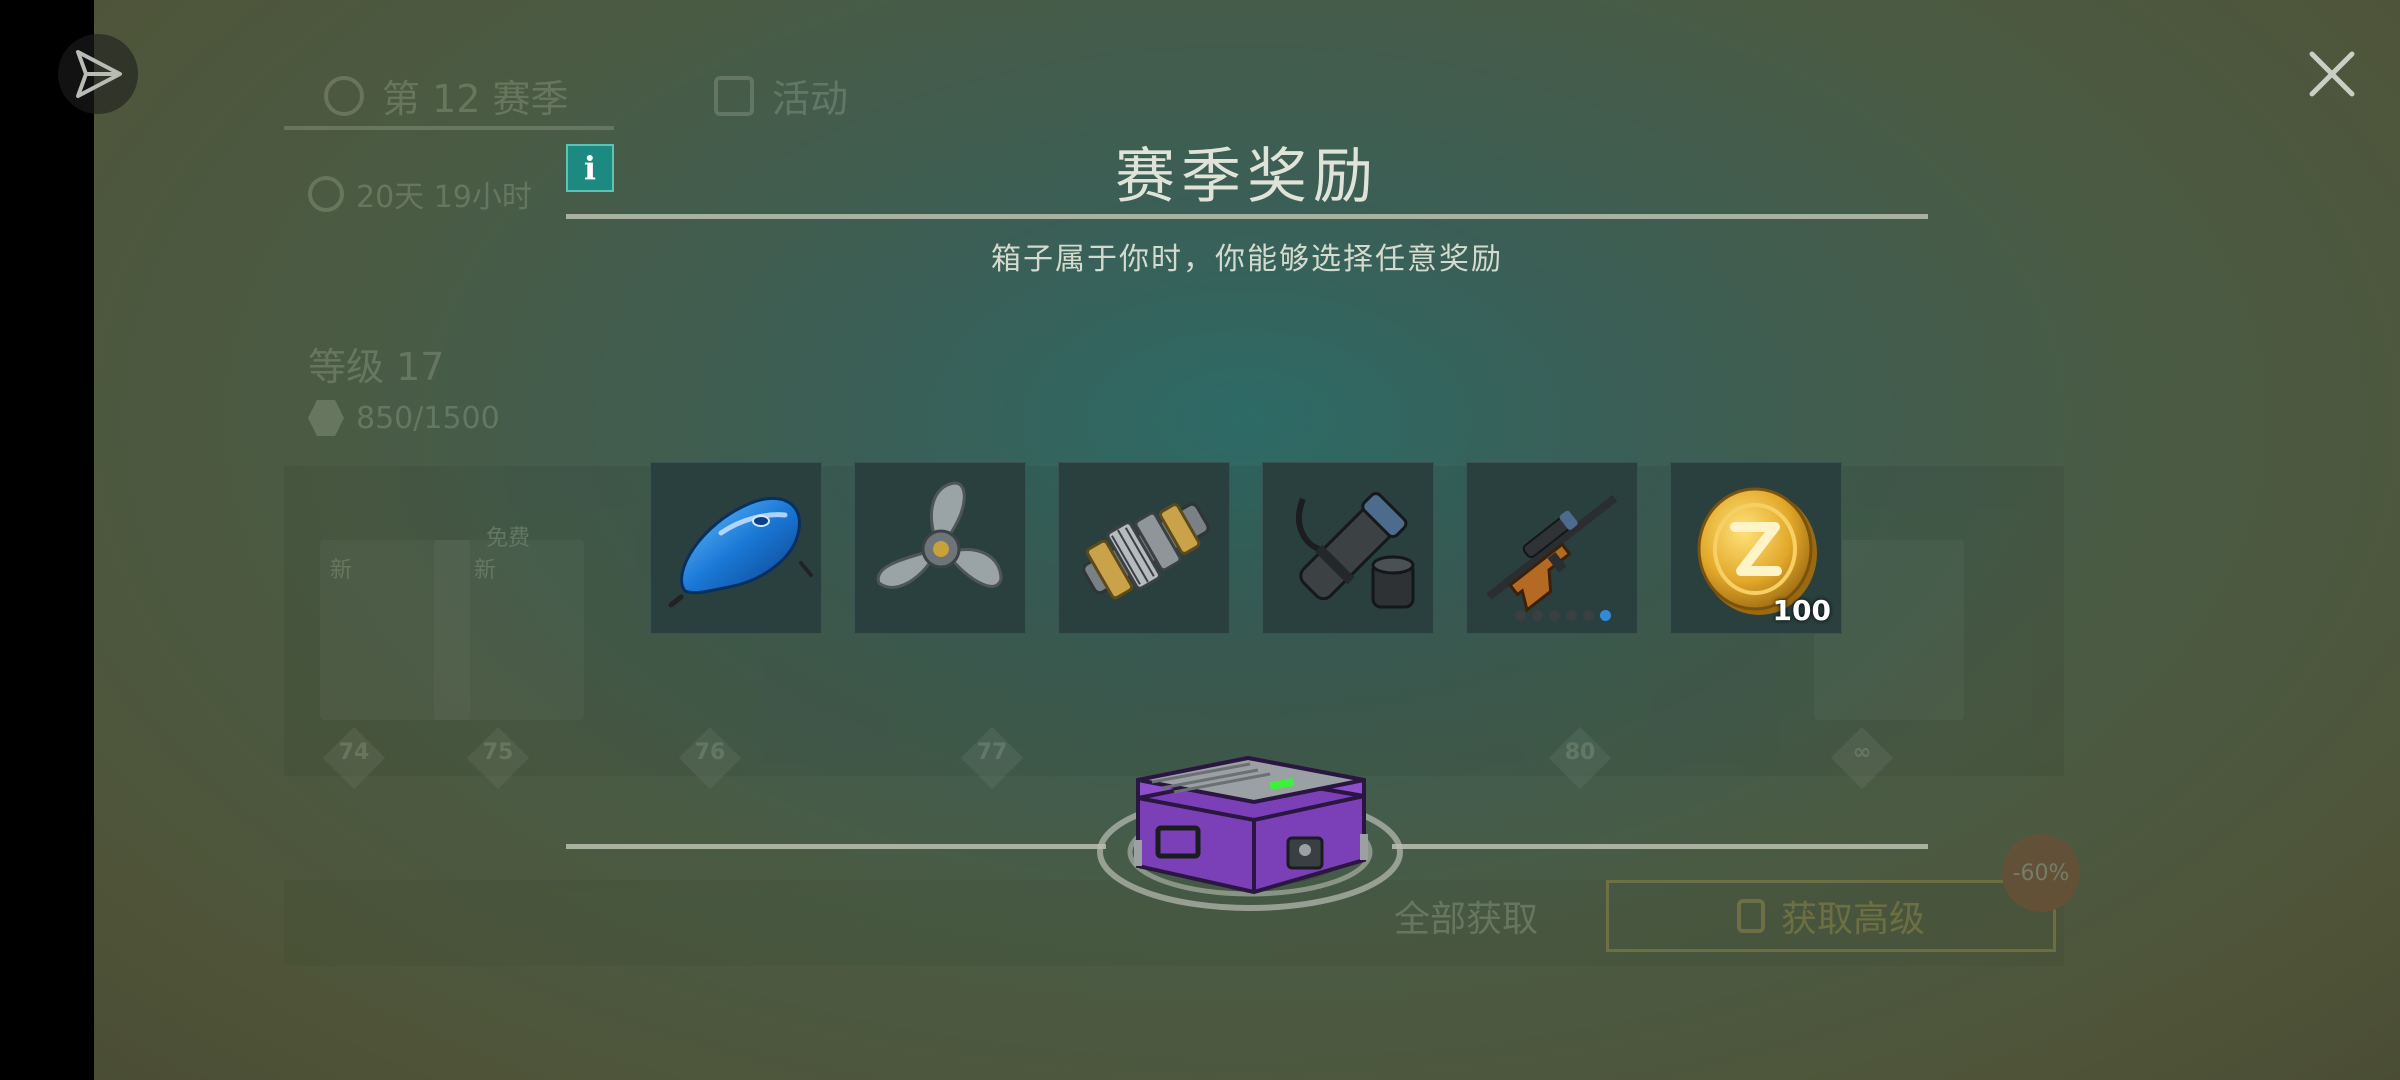  Describe the element at coordinates (444, 197) in the screenshot. I see `season-timer-text: 20天 19小时` at that location.